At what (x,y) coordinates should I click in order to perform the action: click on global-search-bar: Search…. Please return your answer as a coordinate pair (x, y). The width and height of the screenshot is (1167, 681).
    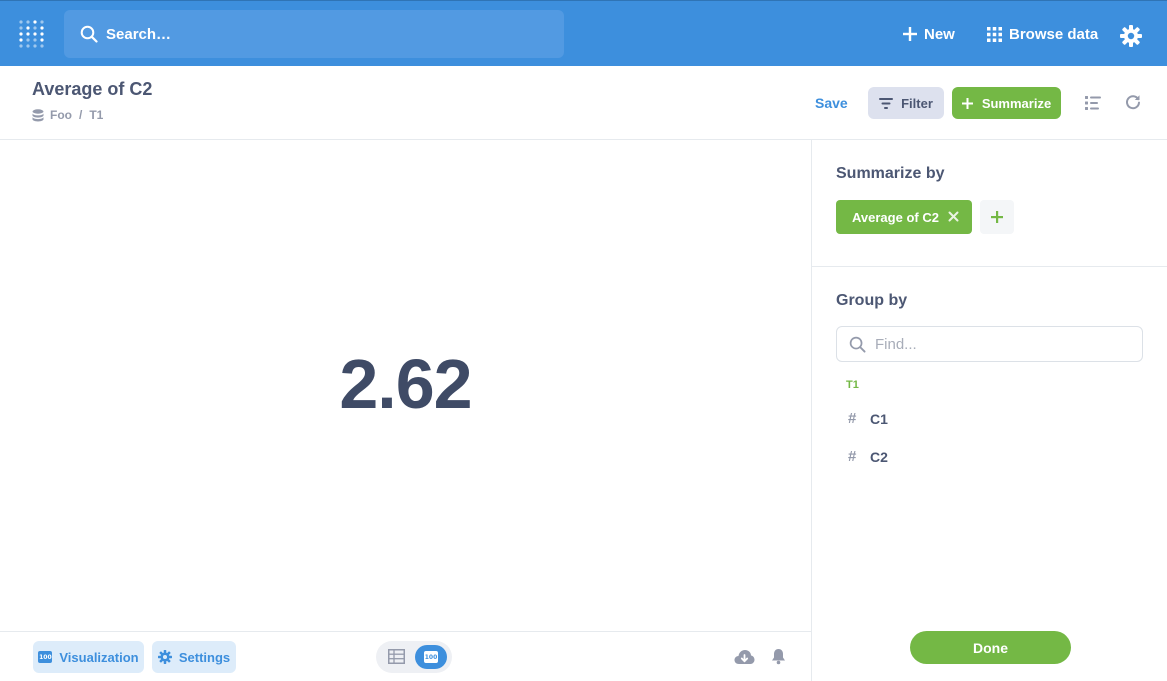
    Looking at the image, I should click on (314, 34).